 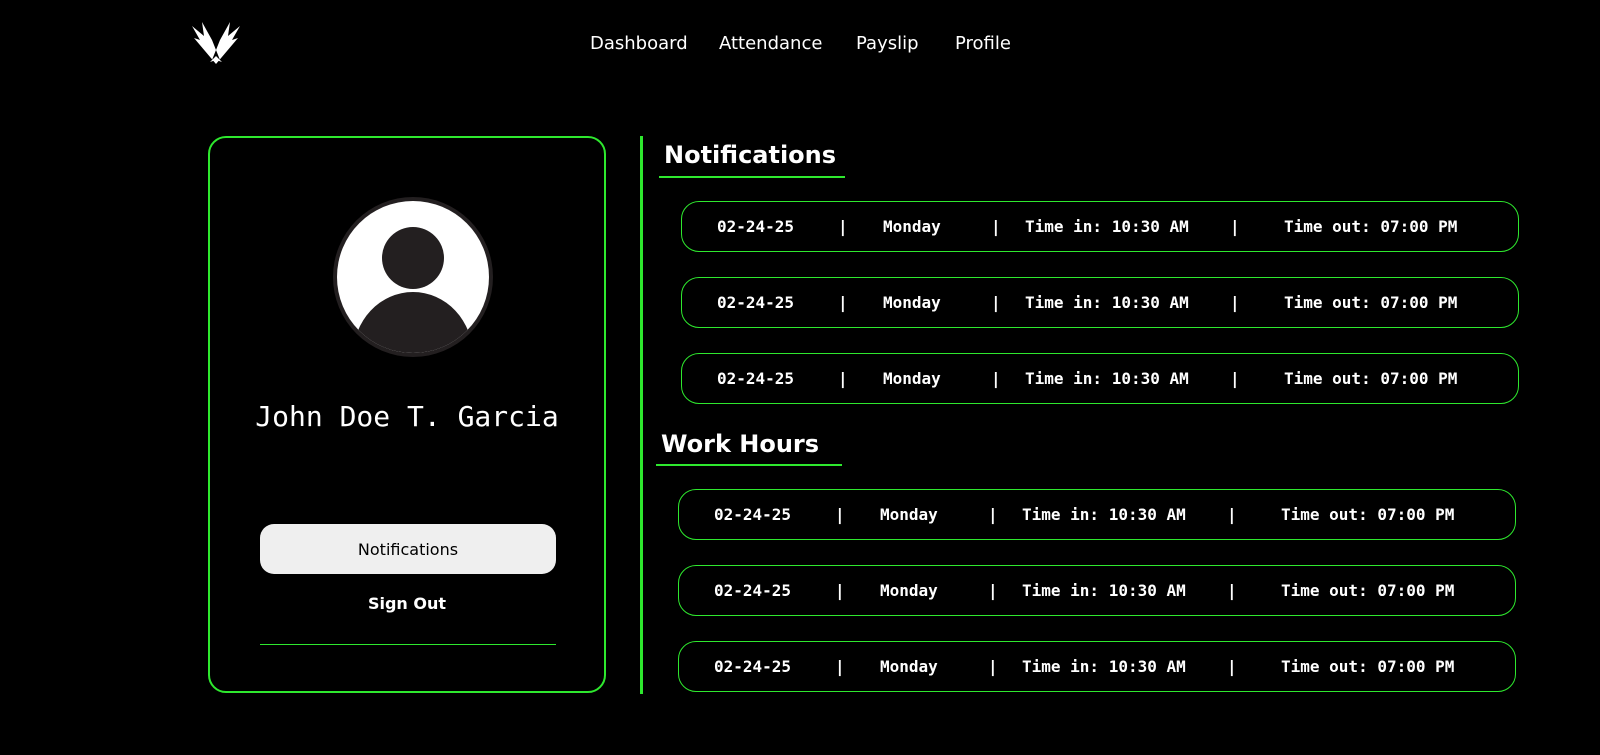 What do you see at coordinates (639, 43) in the screenshot?
I see `nav-dashboard: Dashboard` at bounding box center [639, 43].